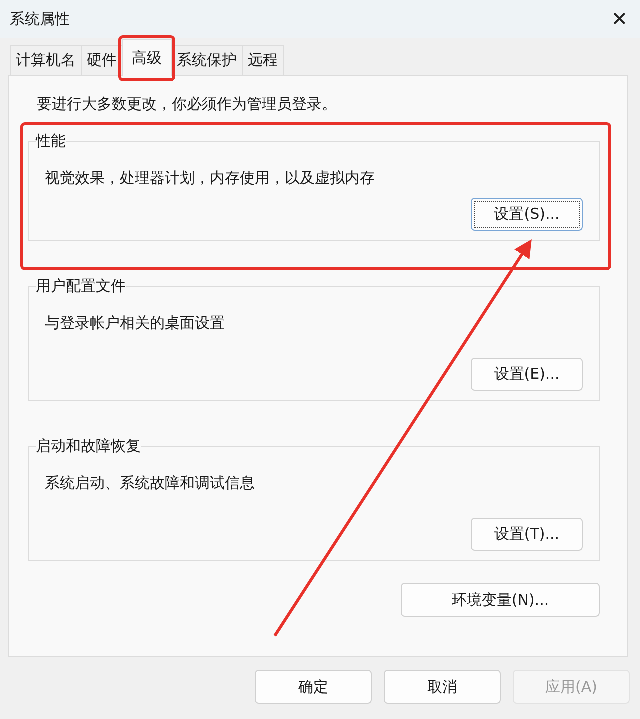 Image resolution: width=640 pixels, height=719 pixels. I want to click on group-title: 用户配置文件, so click(81, 286).